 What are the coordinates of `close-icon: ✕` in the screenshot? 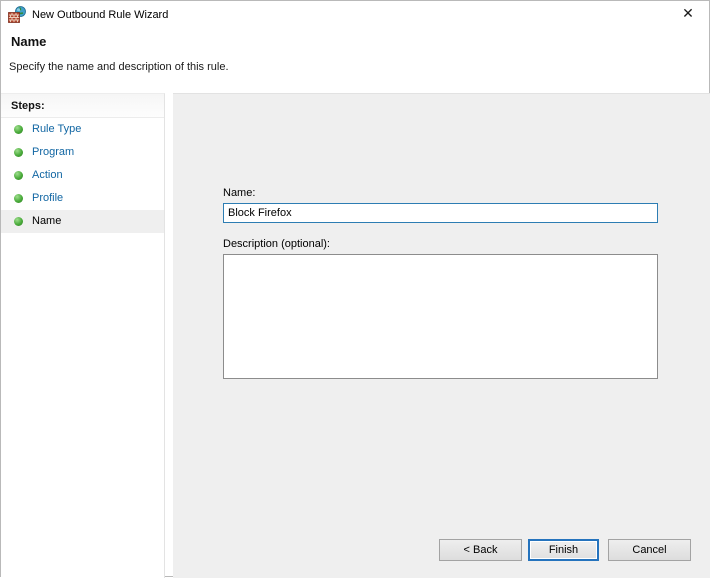 It's located at (688, 14).